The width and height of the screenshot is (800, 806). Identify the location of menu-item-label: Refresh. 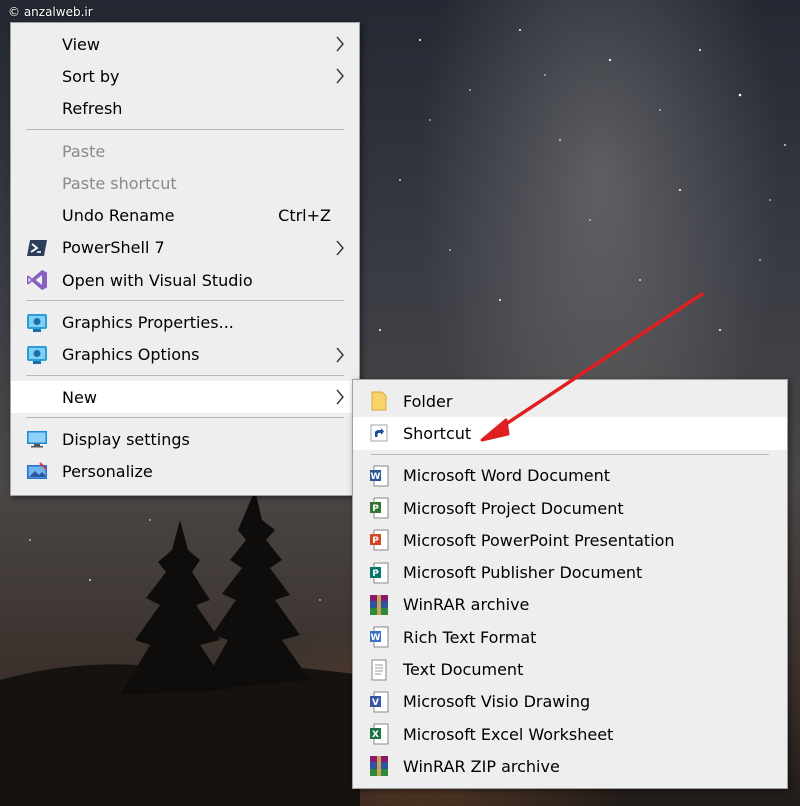
(92, 109).